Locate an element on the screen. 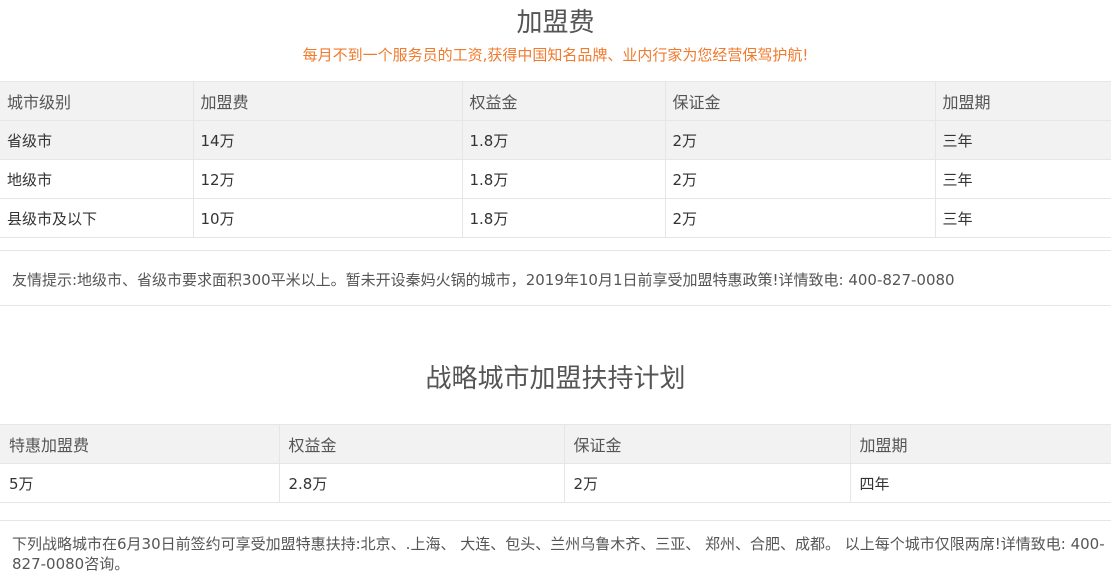  table-cell: 5万 is located at coordinates (140, 483).